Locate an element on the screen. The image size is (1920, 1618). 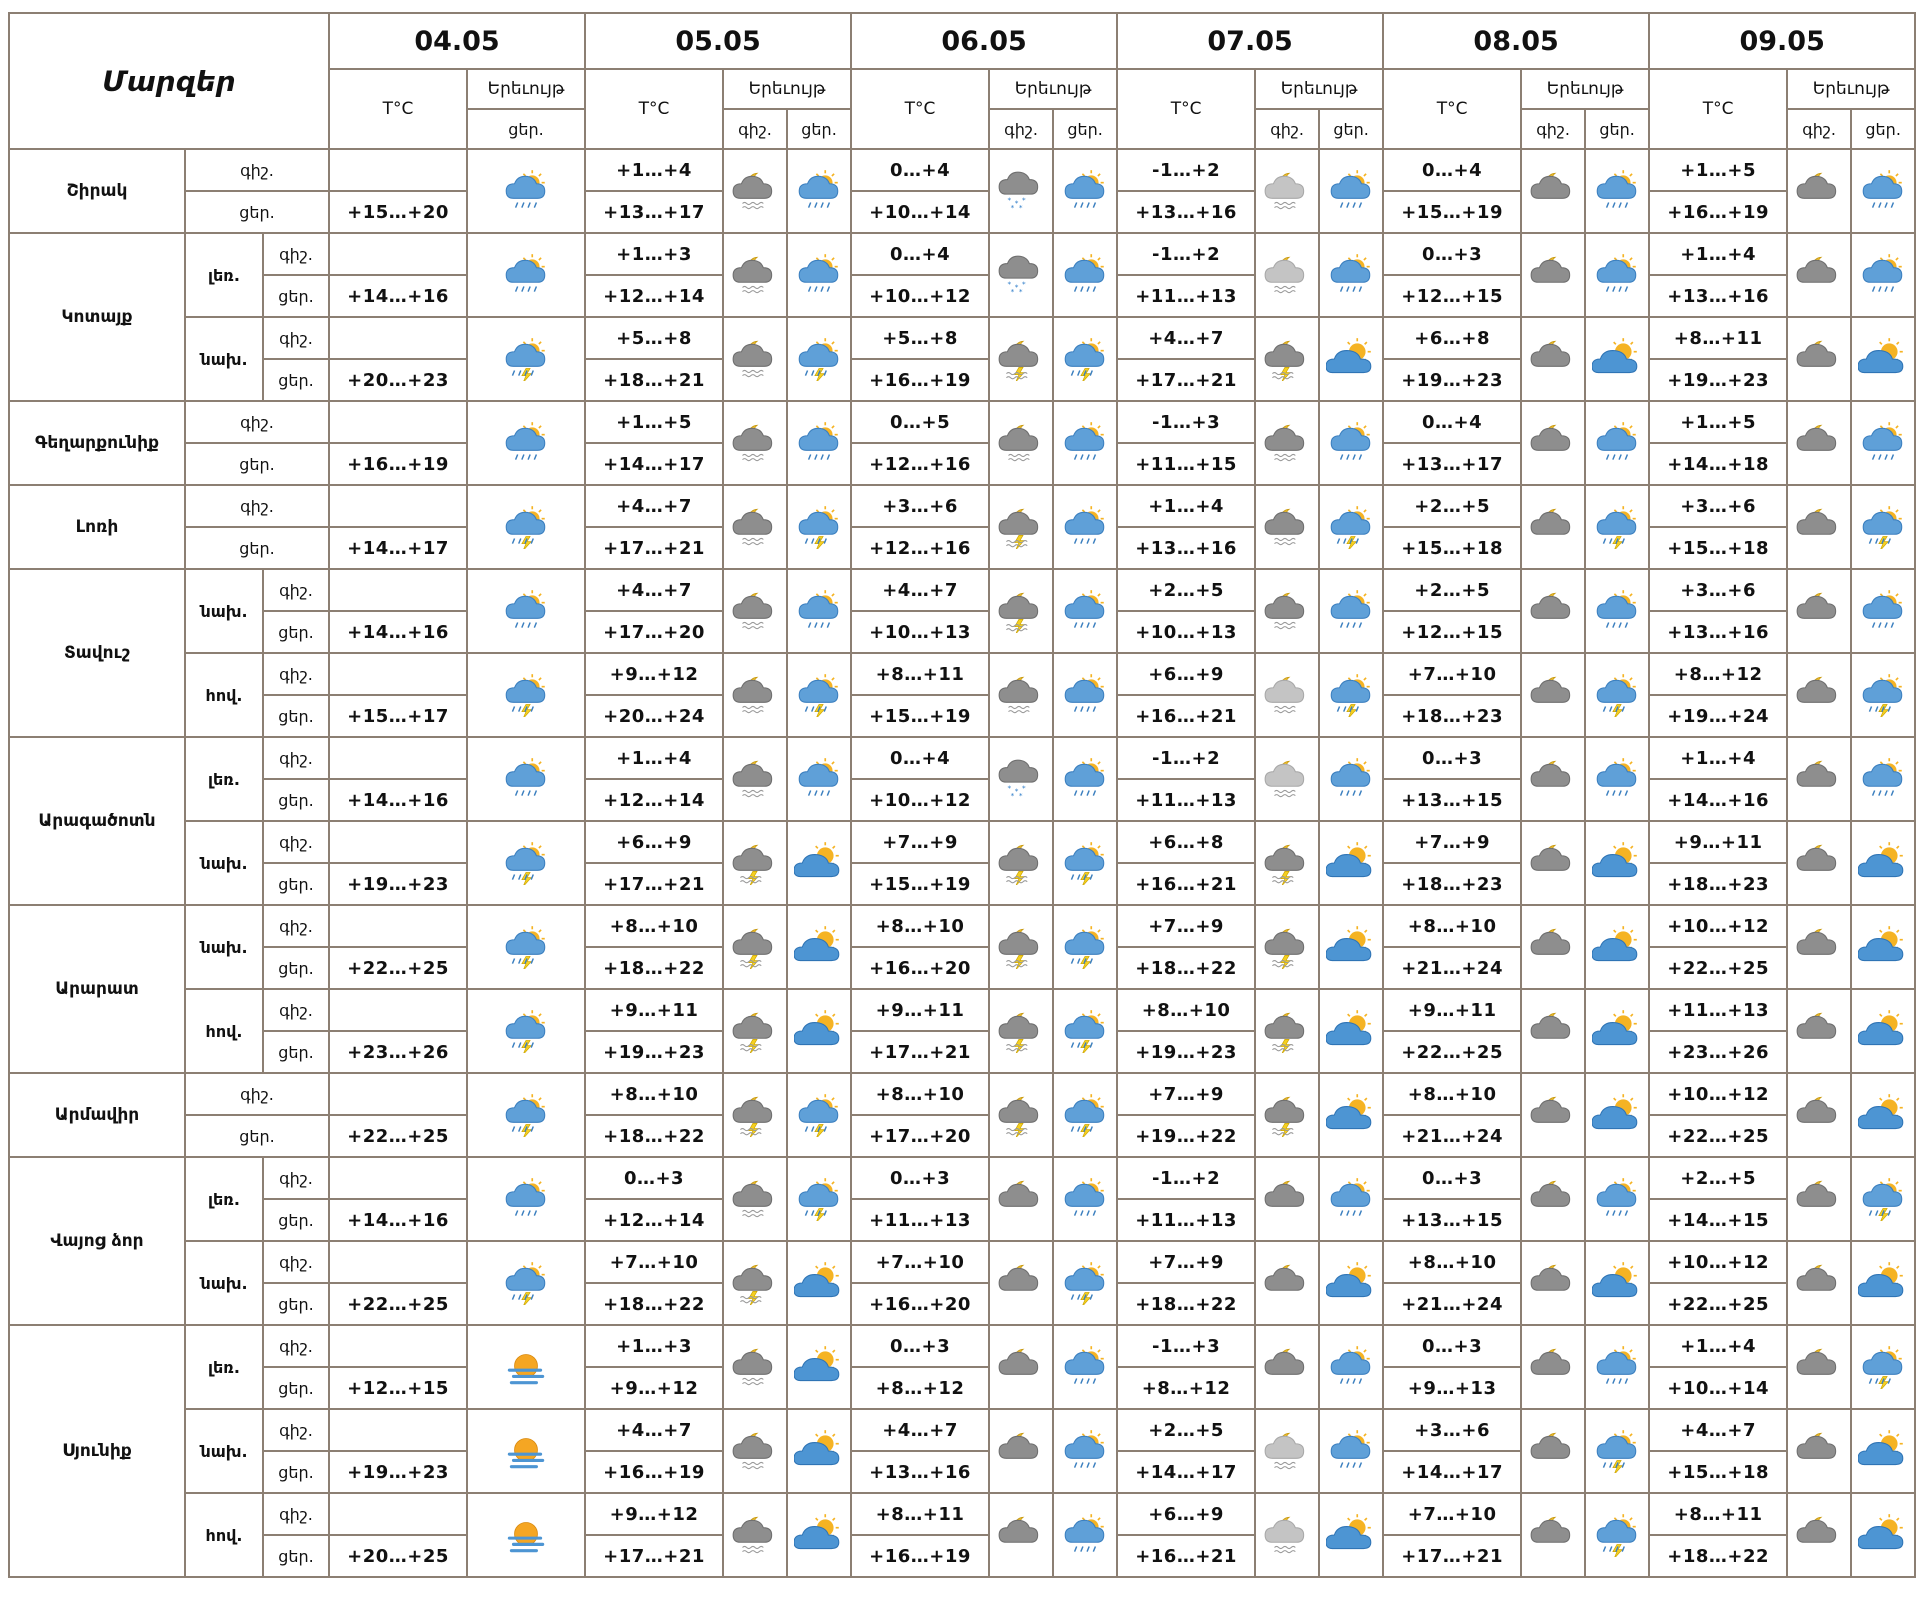
zone-name: լեռ. is located at coordinates (224, 275).